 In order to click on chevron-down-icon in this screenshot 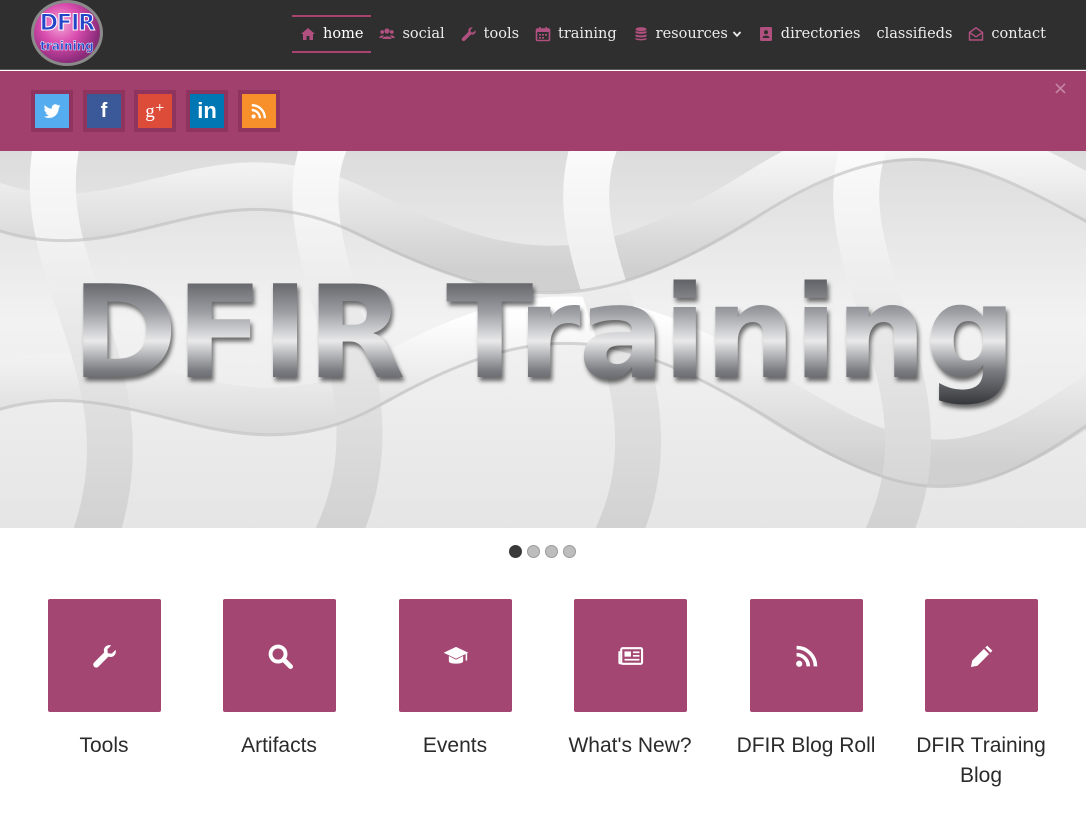, I will do `click(737, 34)`.